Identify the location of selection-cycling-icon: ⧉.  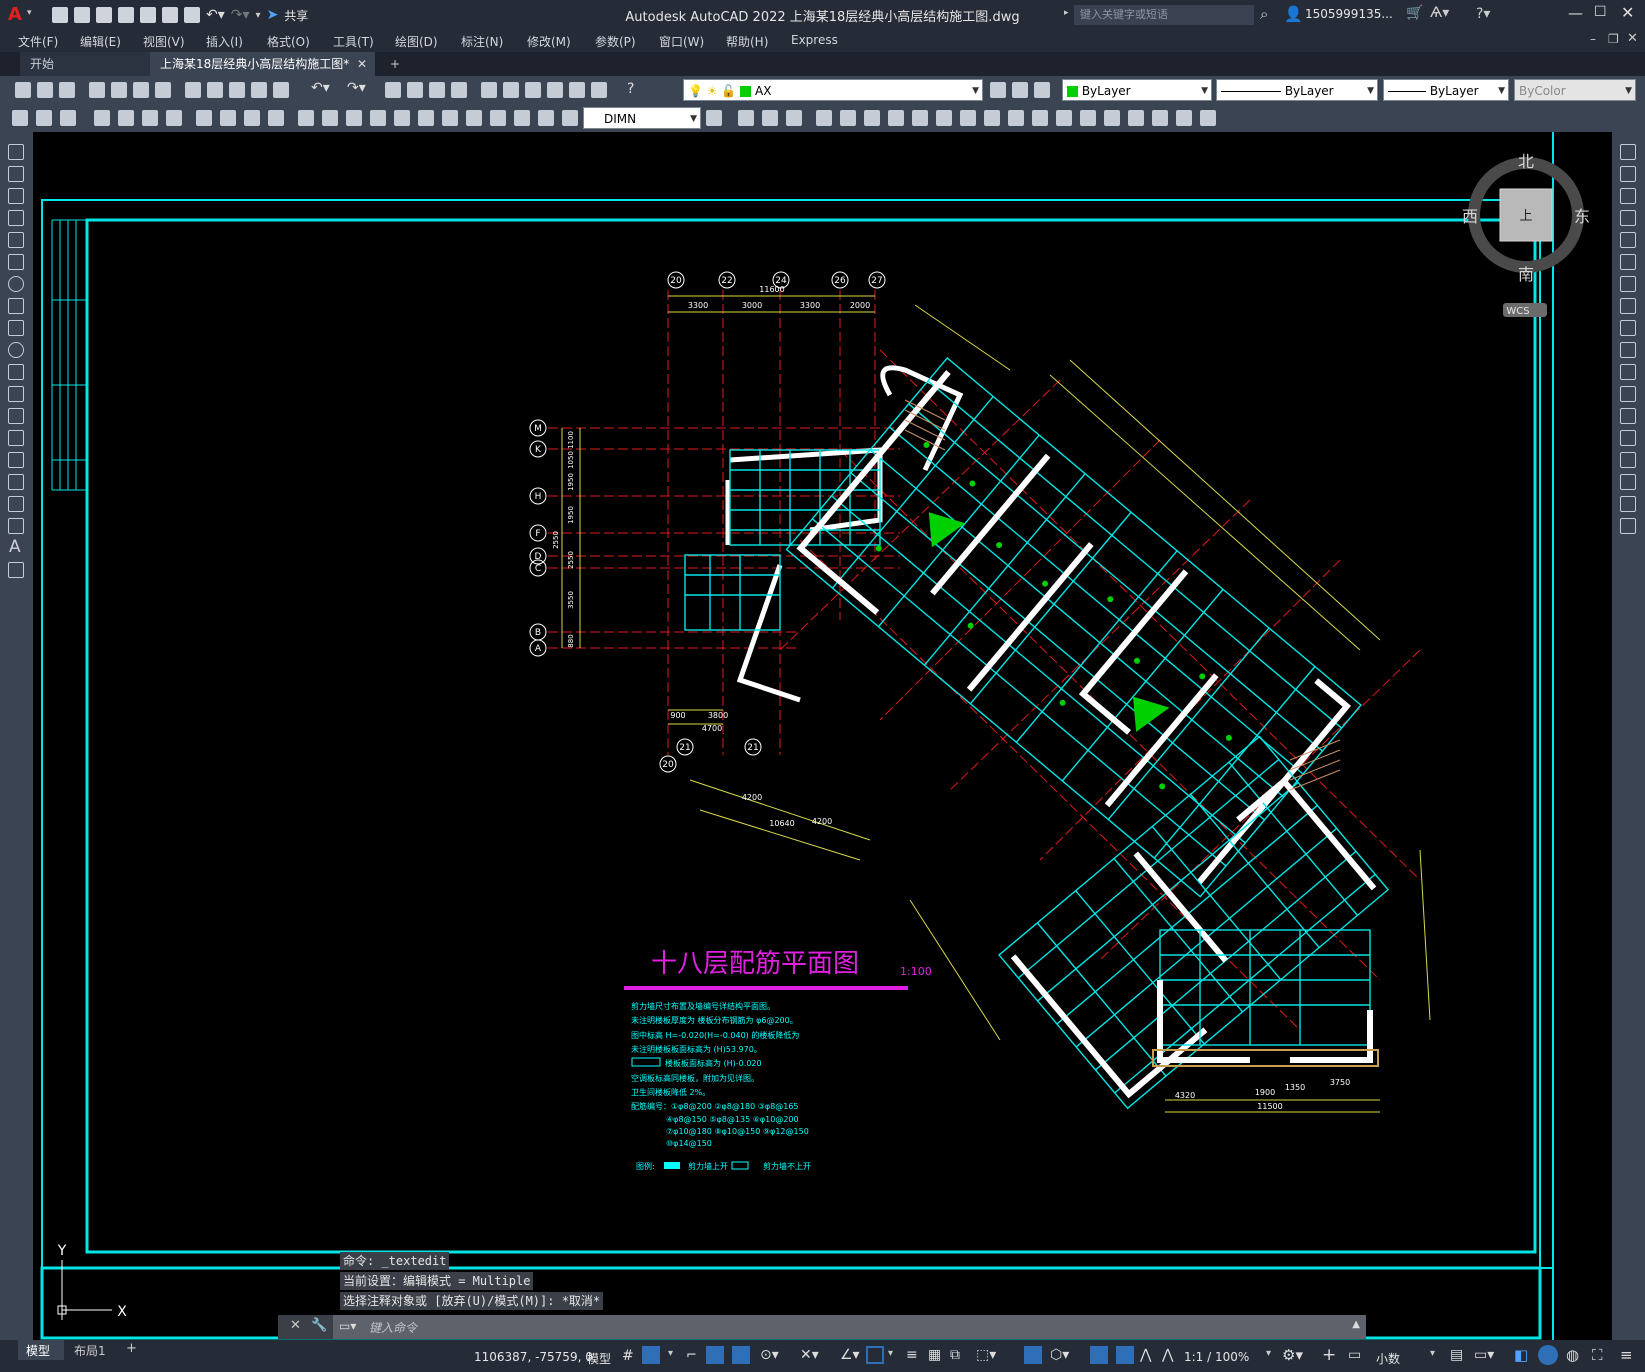
(955, 1355).